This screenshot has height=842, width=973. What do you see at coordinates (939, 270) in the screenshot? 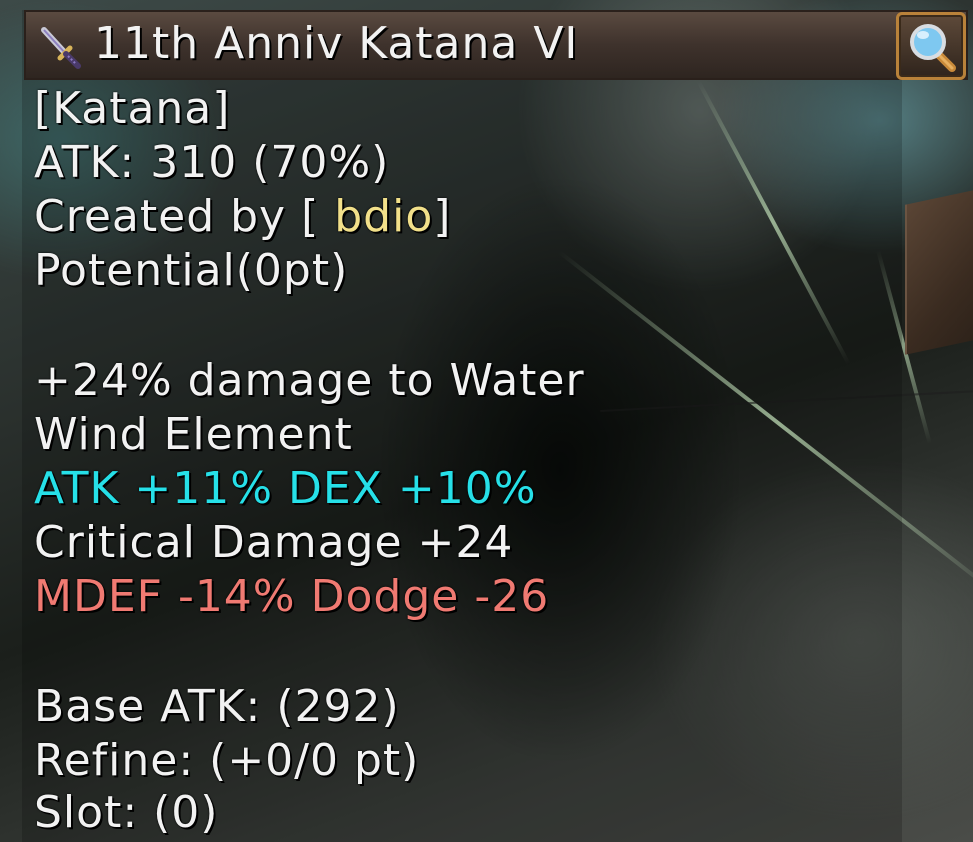
I see `background-structure` at bounding box center [939, 270].